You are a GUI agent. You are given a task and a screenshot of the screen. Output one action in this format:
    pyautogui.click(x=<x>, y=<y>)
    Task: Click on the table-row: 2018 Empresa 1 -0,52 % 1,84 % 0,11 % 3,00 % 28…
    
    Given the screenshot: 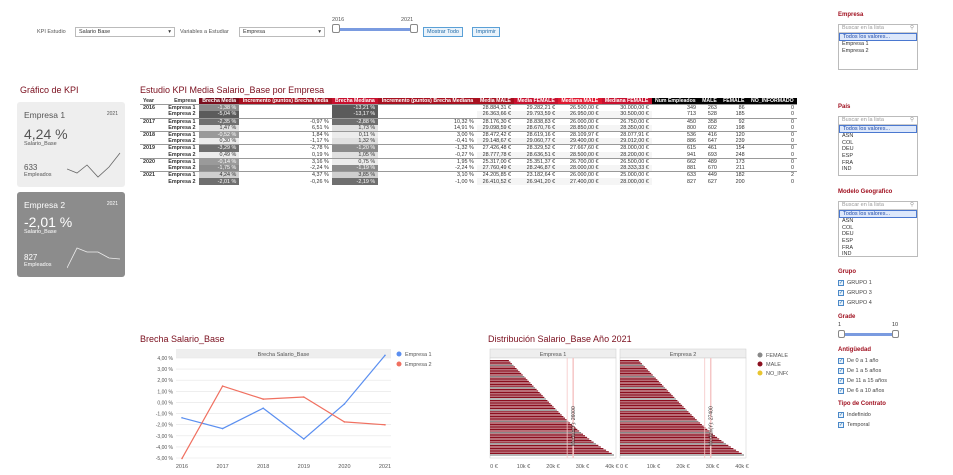 What is the action you would take?
    pyautogui.click(x=468, y=135)
    